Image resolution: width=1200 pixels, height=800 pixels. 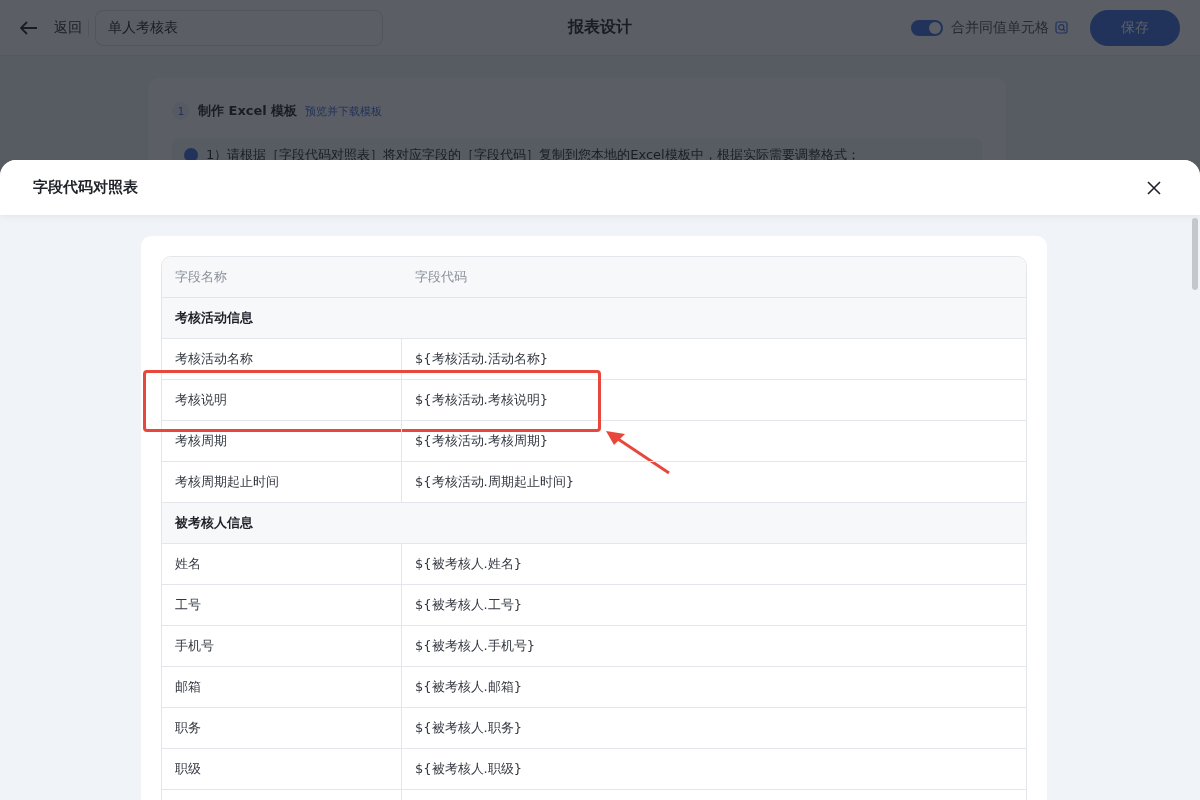 I want to click on table-cell: 职级, so click(x=282, y=769).